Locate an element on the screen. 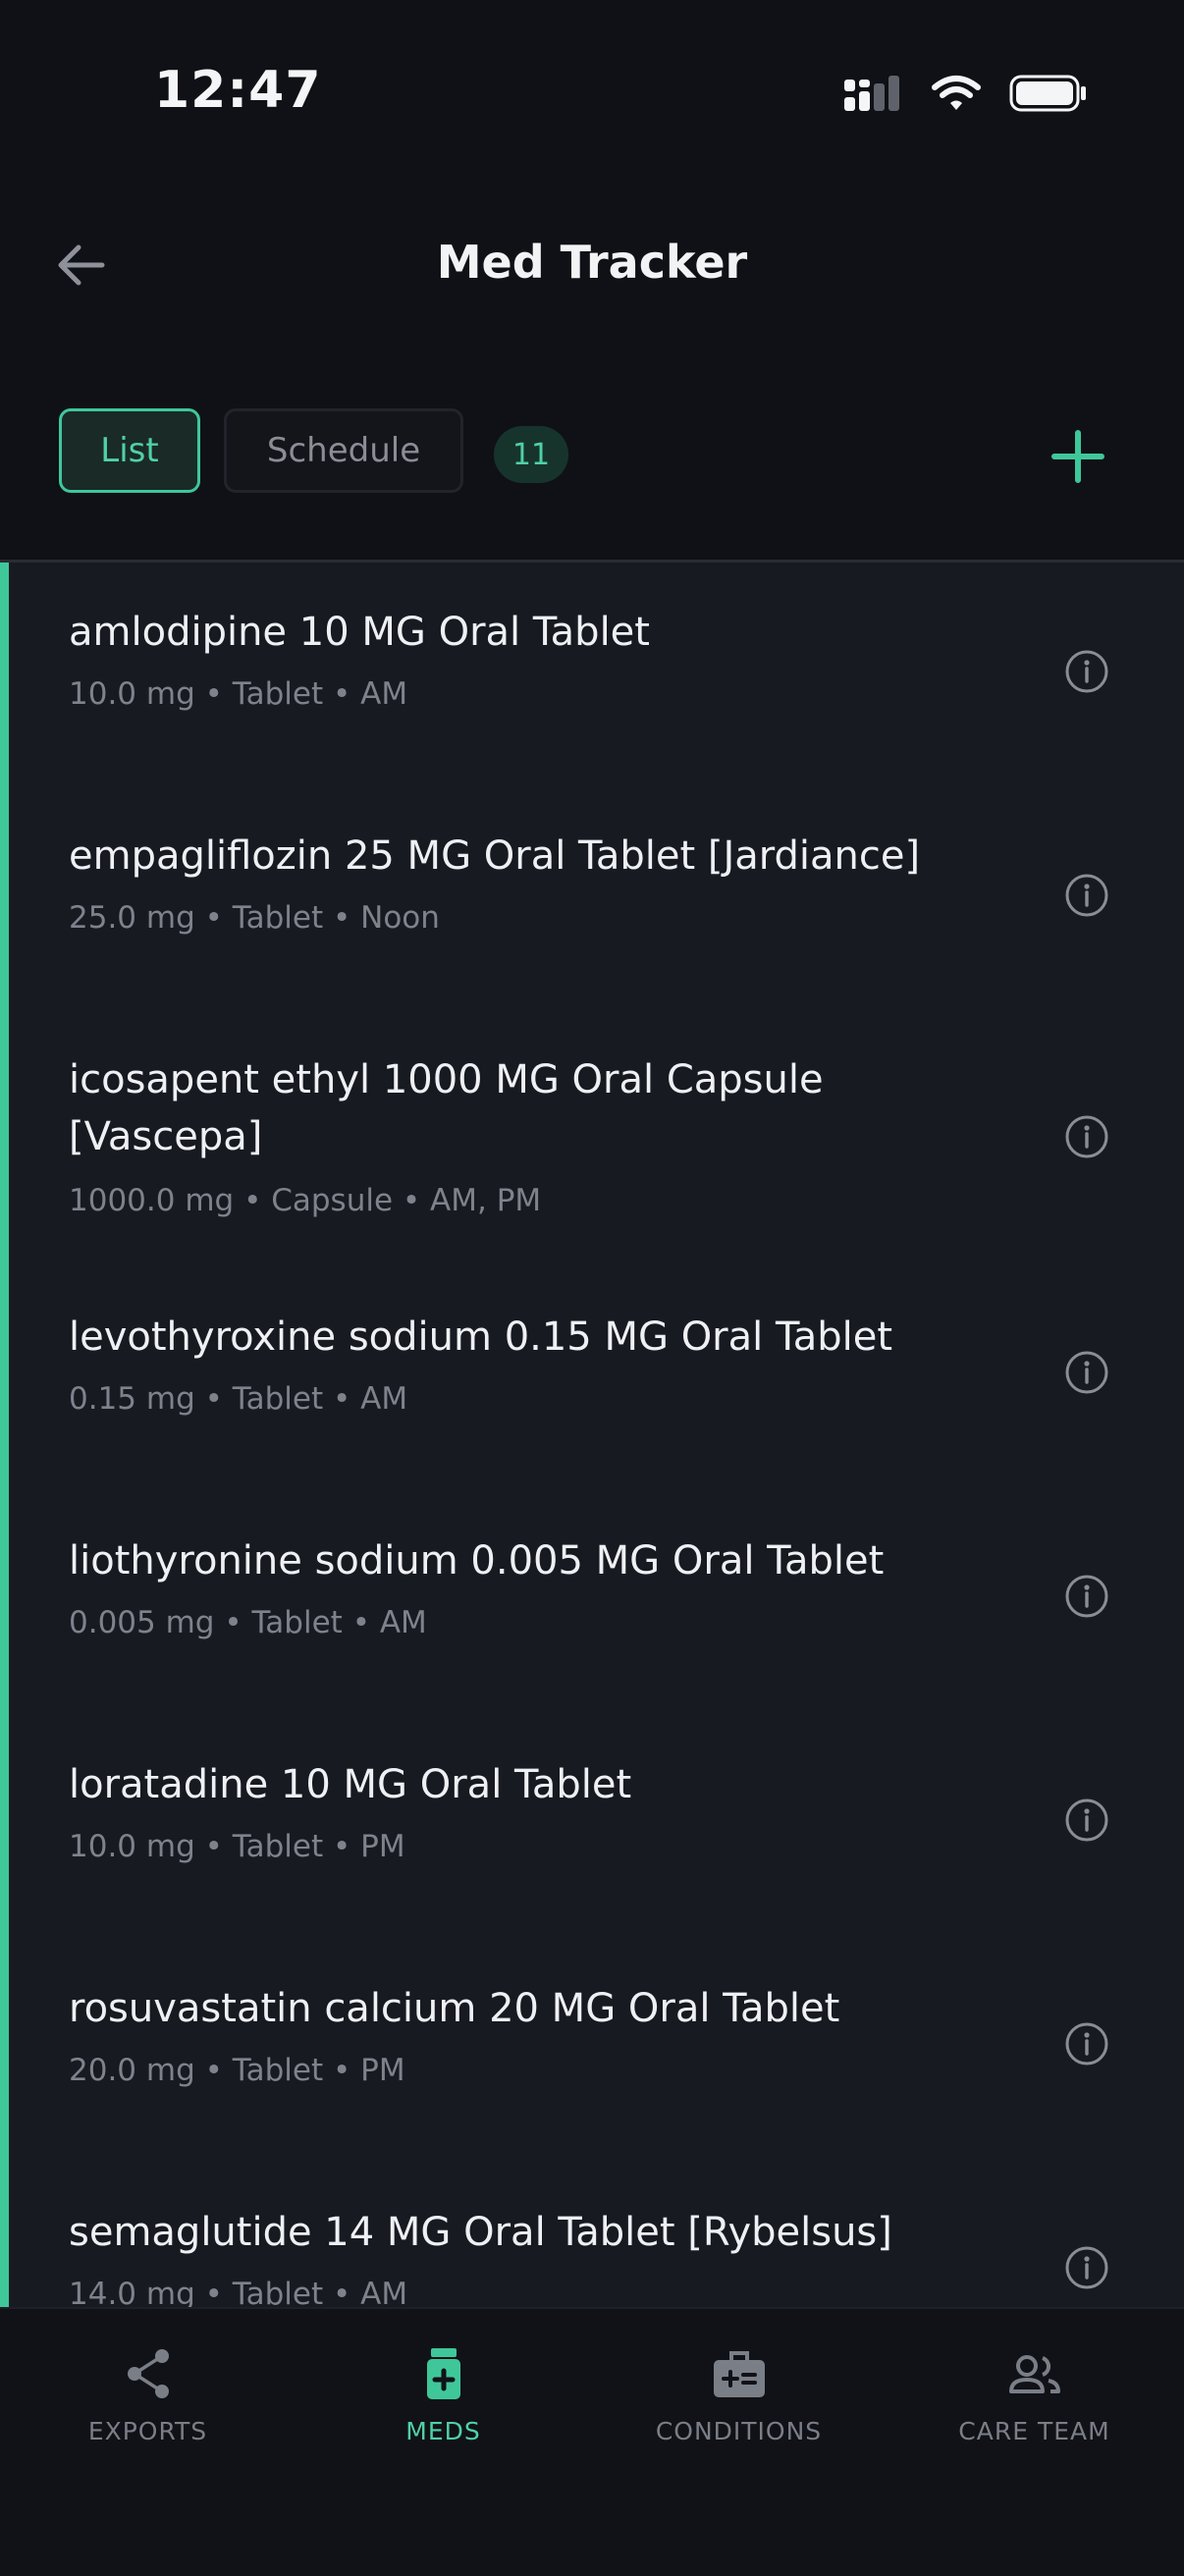 Image resolution: width=1184 pixels, height=2576 pixels. status-icons is located at coordinates (965, 93).